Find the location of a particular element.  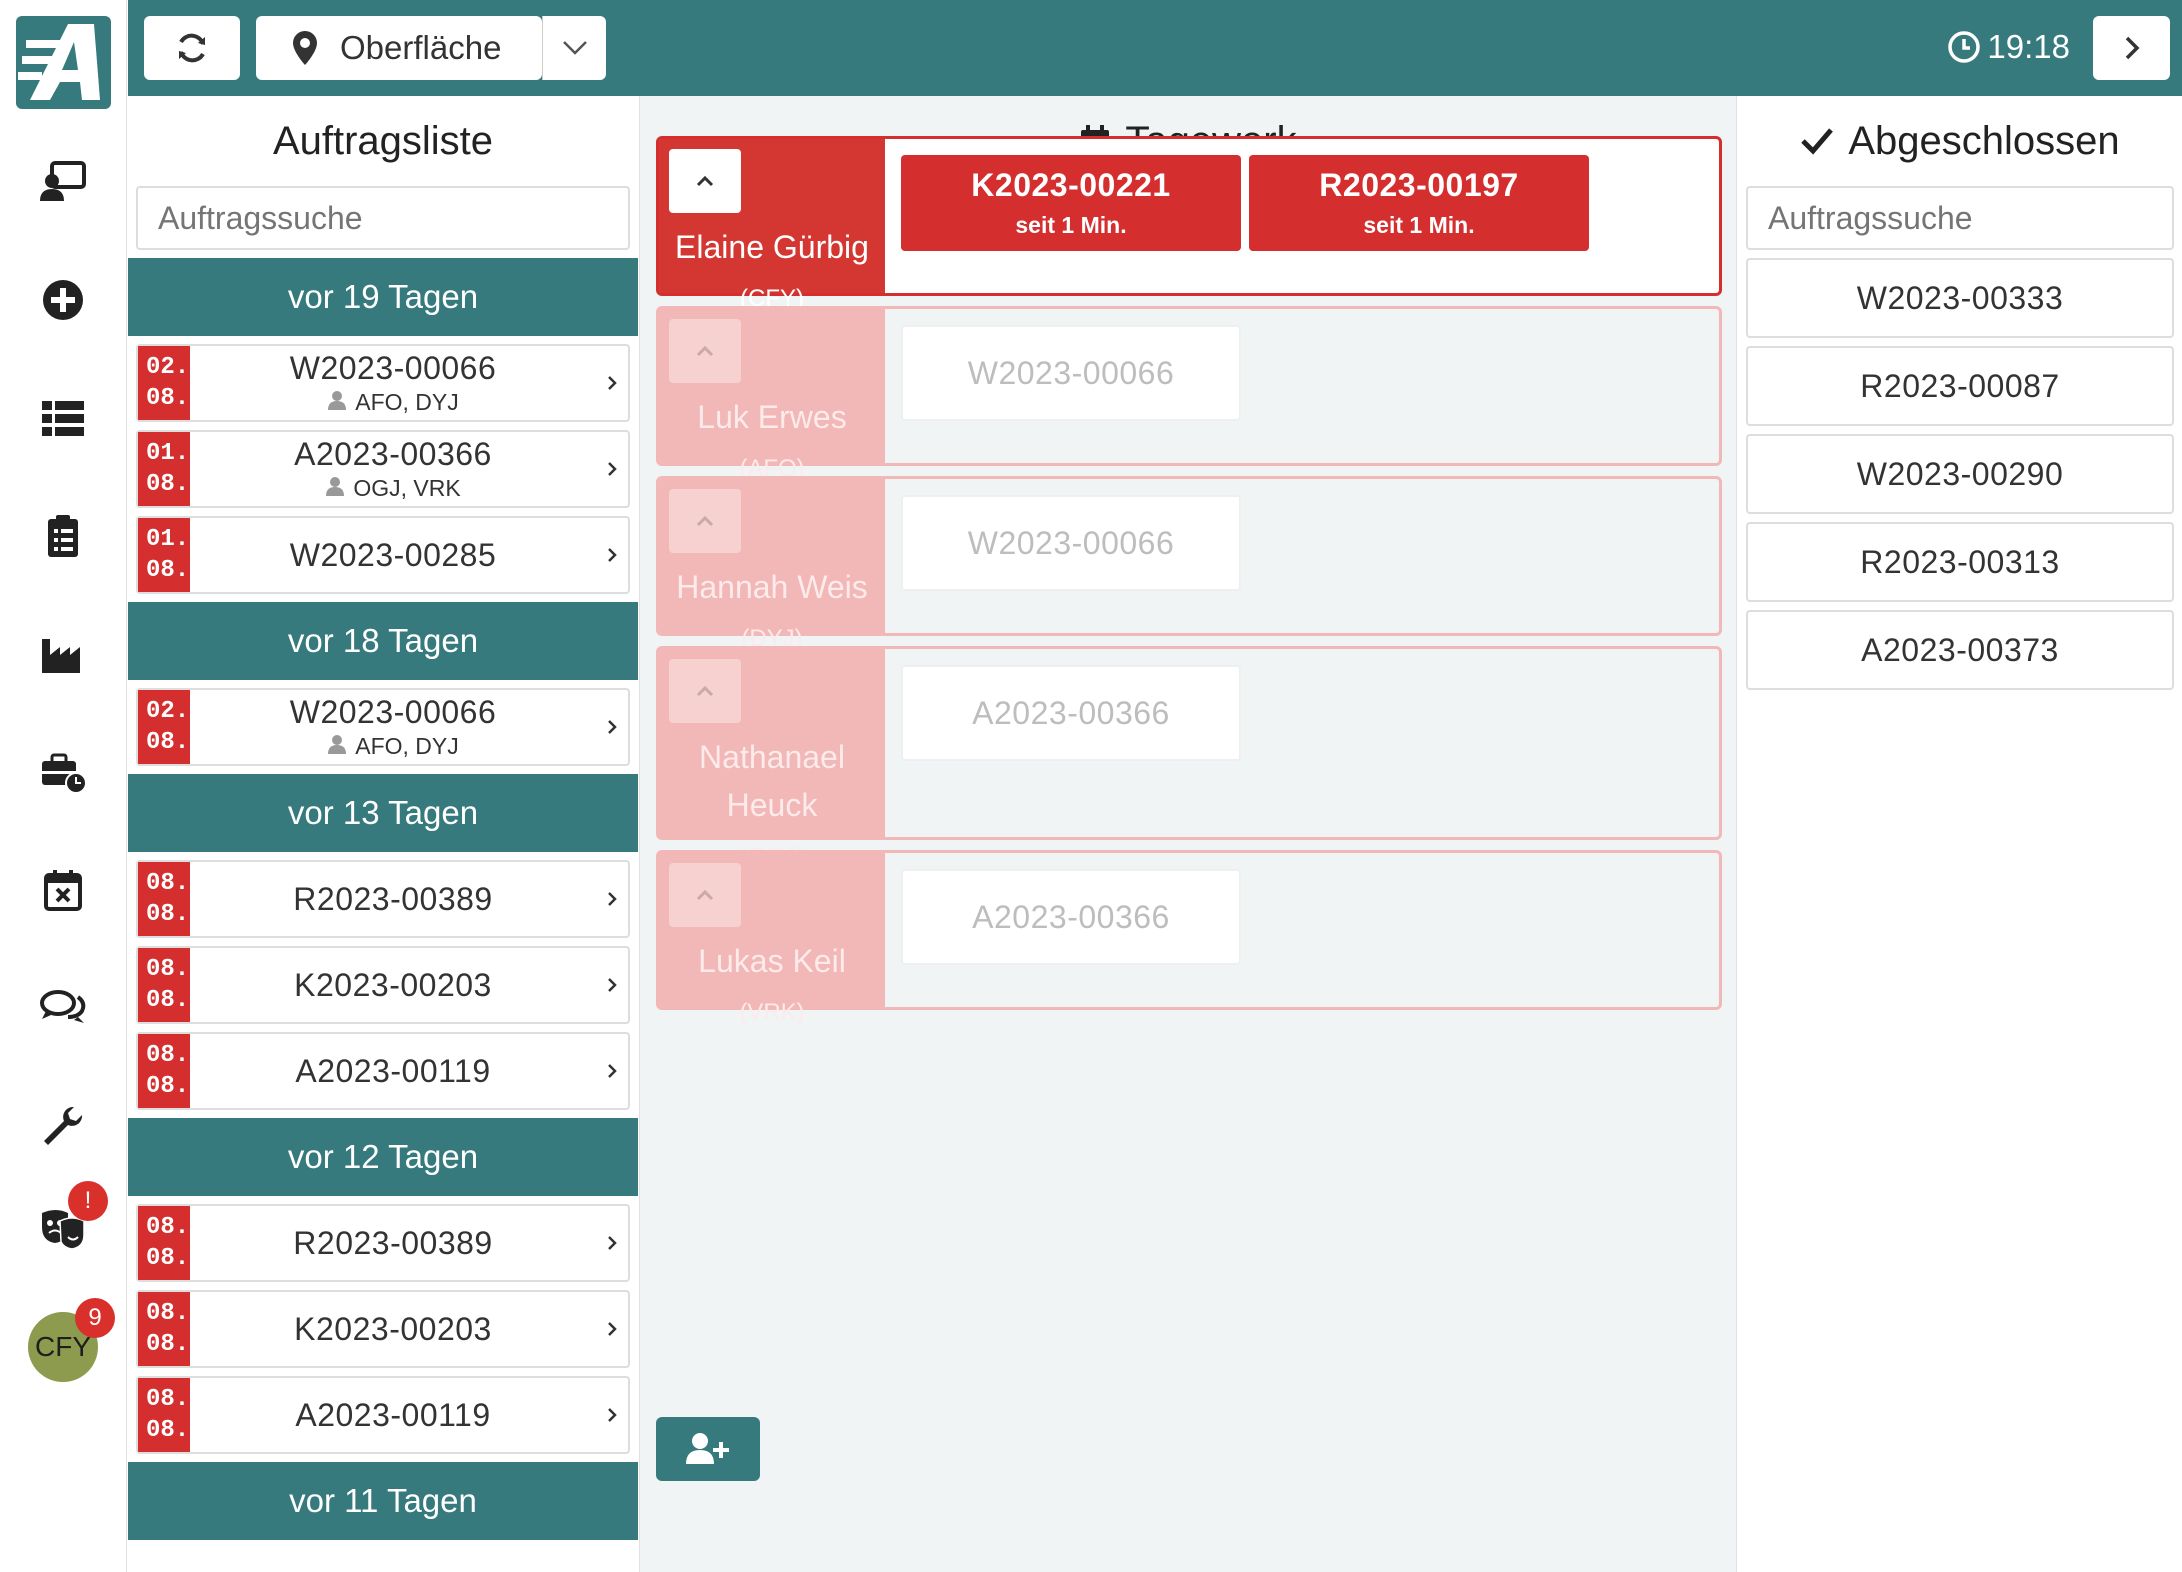

completed-title: Abgeschlossen is located at coordinates (1960, 141).